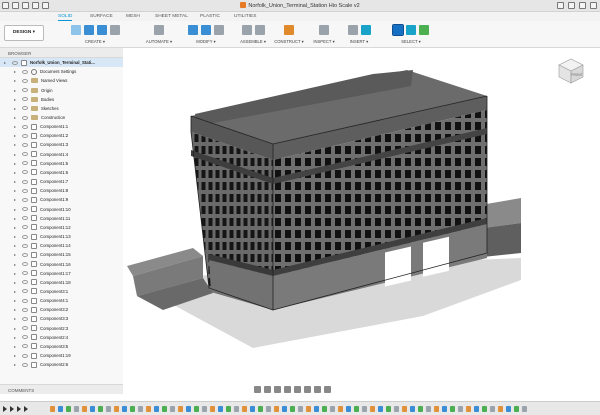 The image size is (600, 415). What do you see at coordinates (61, 328) in the screenshot?
I see `browser-item: ▸ Component2:3` at bounding box center [61, 328].